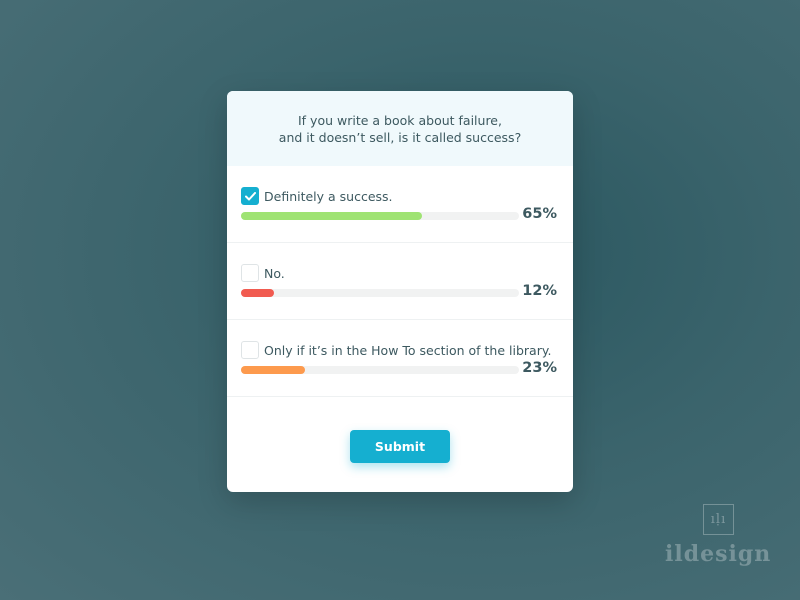 The height and width of the screenshot is (600, 800). What do you see at coordinates (539, 291) in the screenshot?
I see `option-2-percent: 12%` at bounding box center [539, 291].